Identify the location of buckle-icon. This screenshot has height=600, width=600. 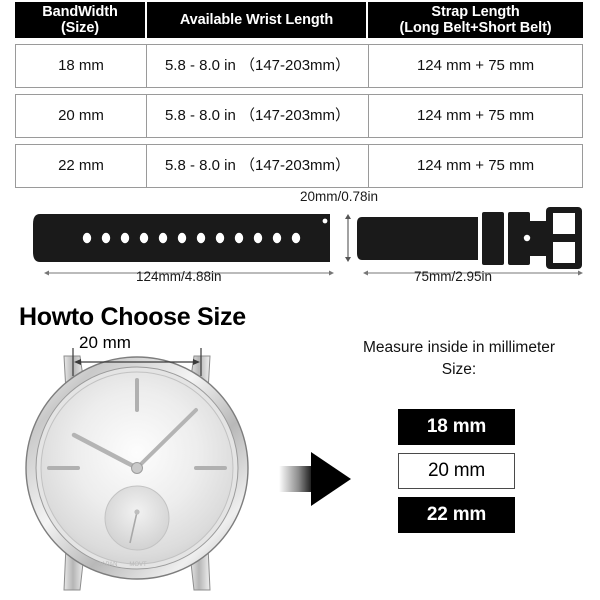
(552, 238).